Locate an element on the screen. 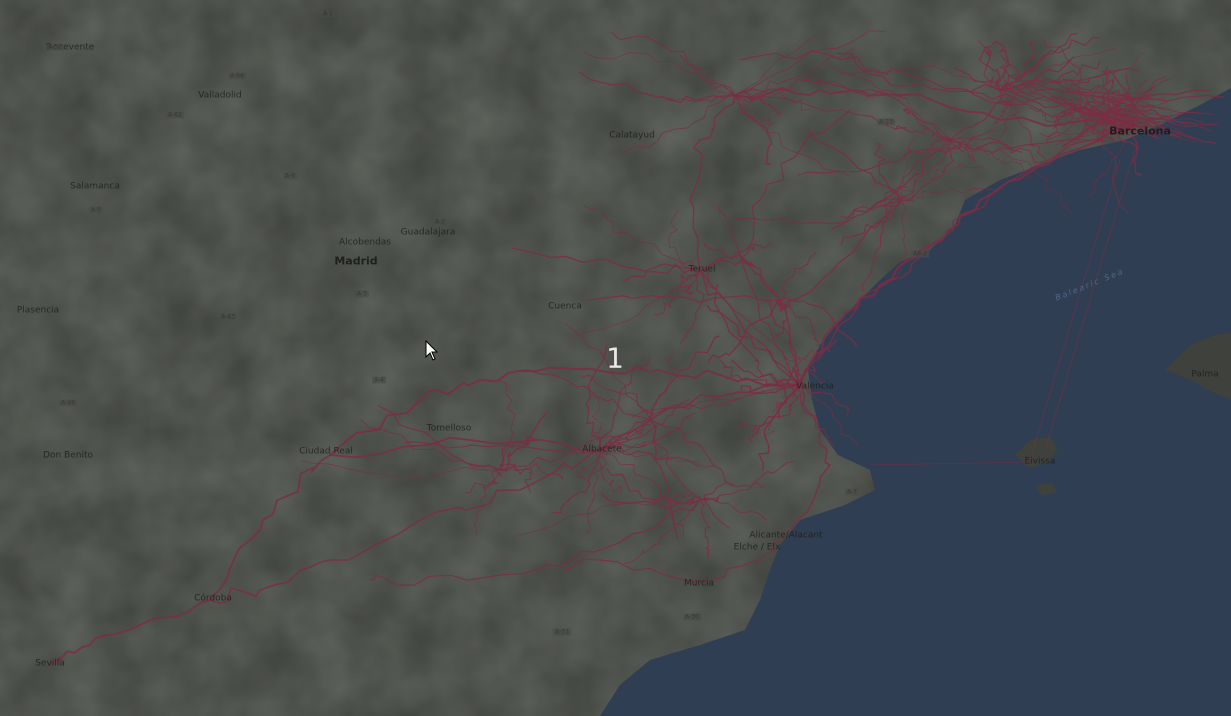 The width and height of the screenshot is (1231, 716). city-label-guadalajara: Guadalajara is located at coordinates (428, 232).